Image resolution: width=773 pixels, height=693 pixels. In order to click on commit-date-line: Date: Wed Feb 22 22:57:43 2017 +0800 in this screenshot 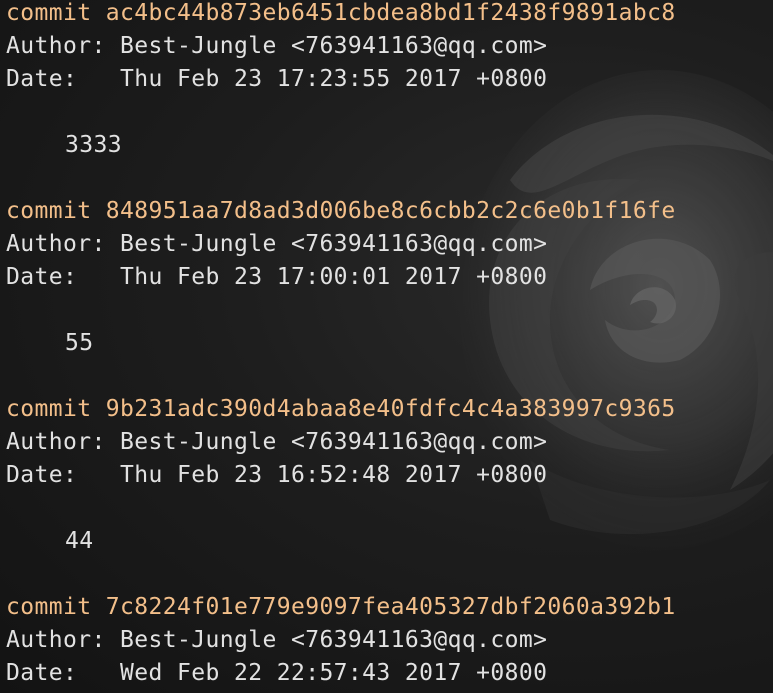, I will do `click(277, 673)`.